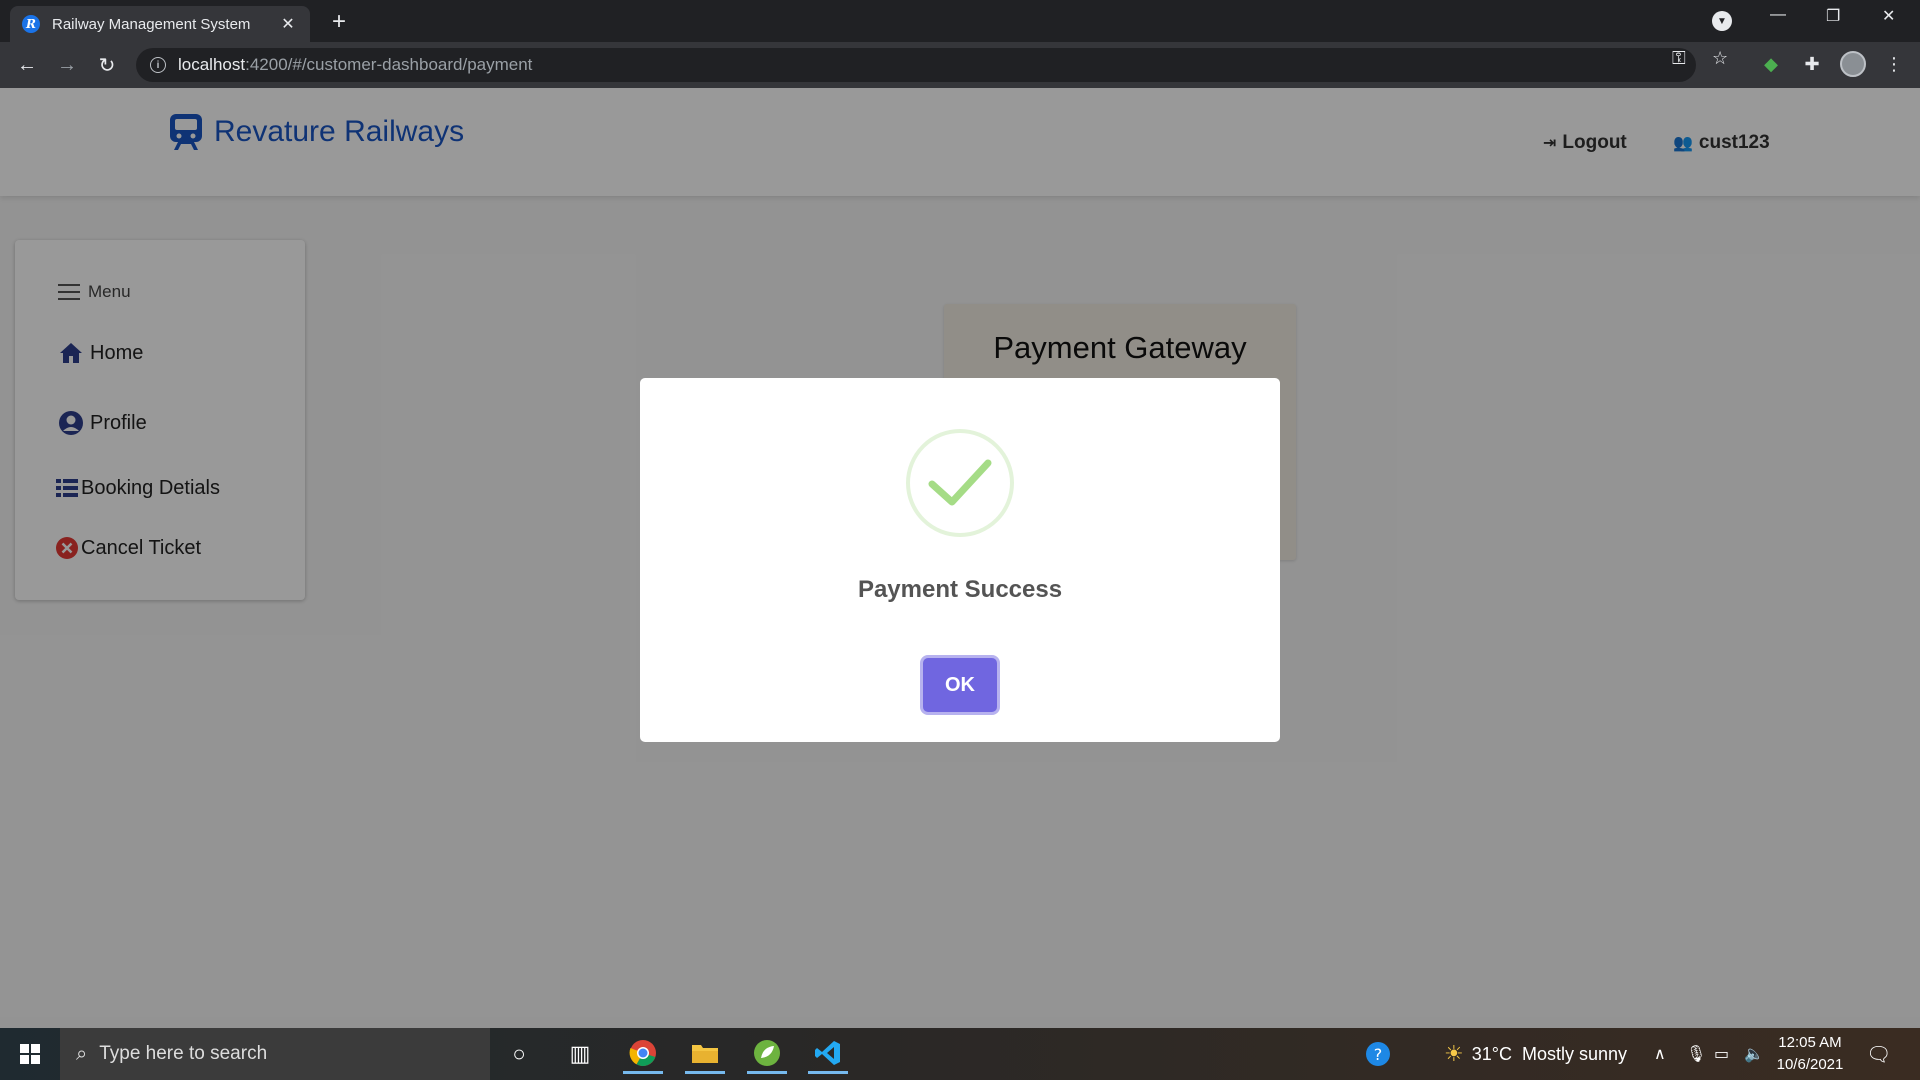 The width and height of the screenshot is (1920, 1080). Describe the element at coordinates (1833, 16) in the screenshot. I see `restore-icon: ❐` at that location.